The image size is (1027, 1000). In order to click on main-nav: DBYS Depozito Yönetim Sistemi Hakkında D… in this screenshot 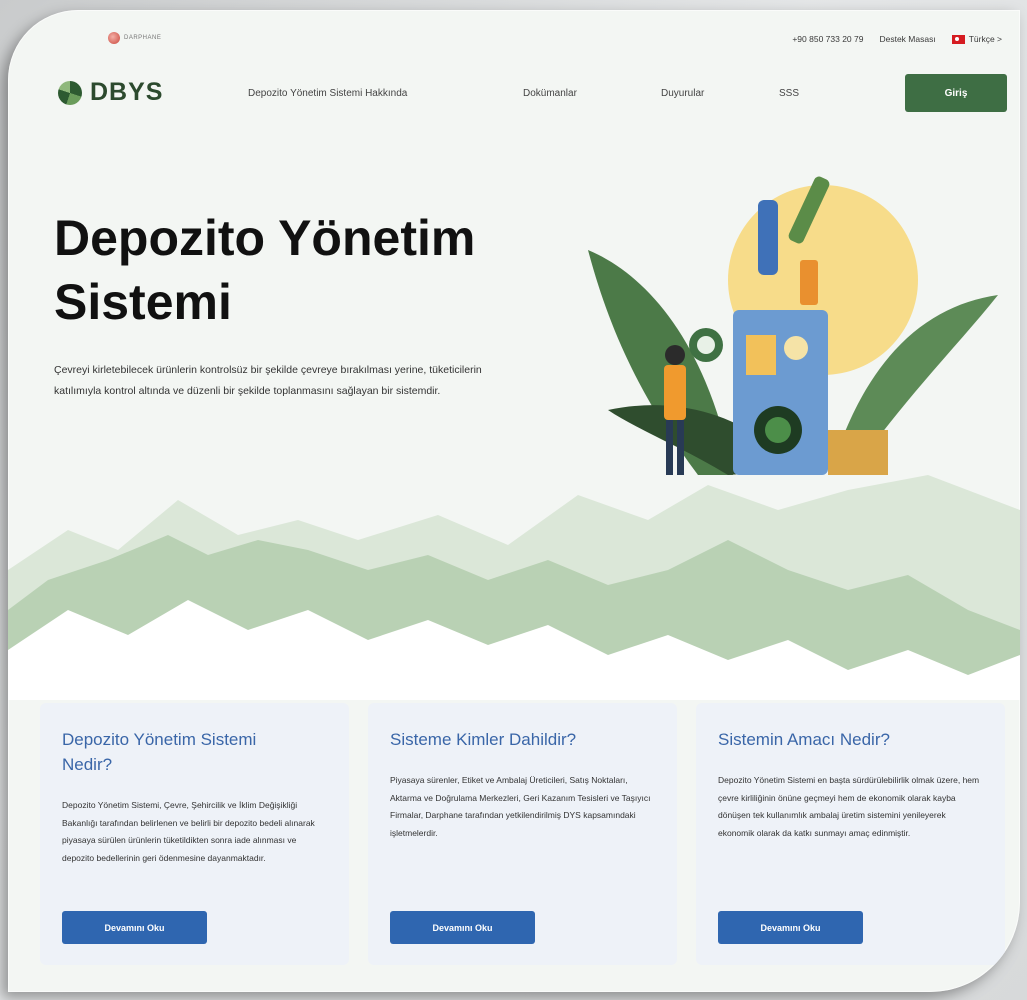, I will do `click(514, 95)`.